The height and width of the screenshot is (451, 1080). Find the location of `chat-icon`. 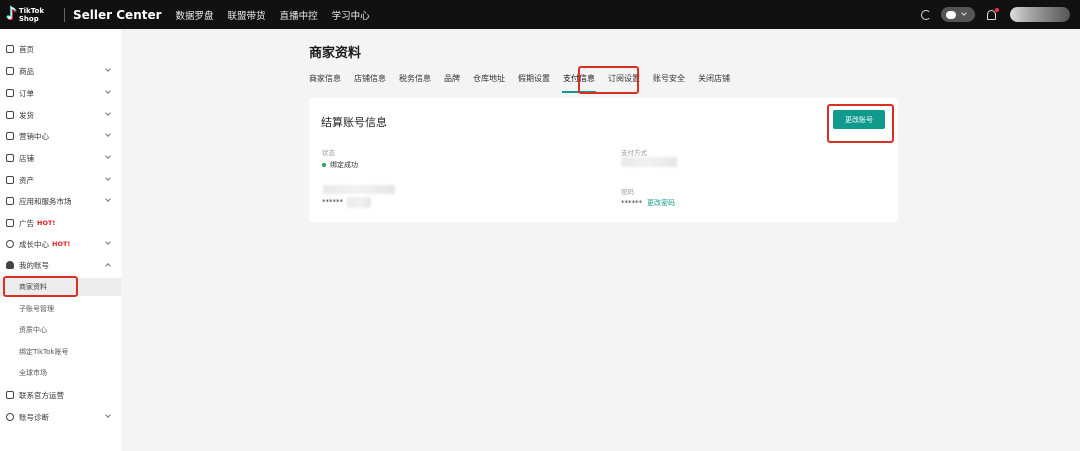

chat-icon is located at coordinates (951, 14).